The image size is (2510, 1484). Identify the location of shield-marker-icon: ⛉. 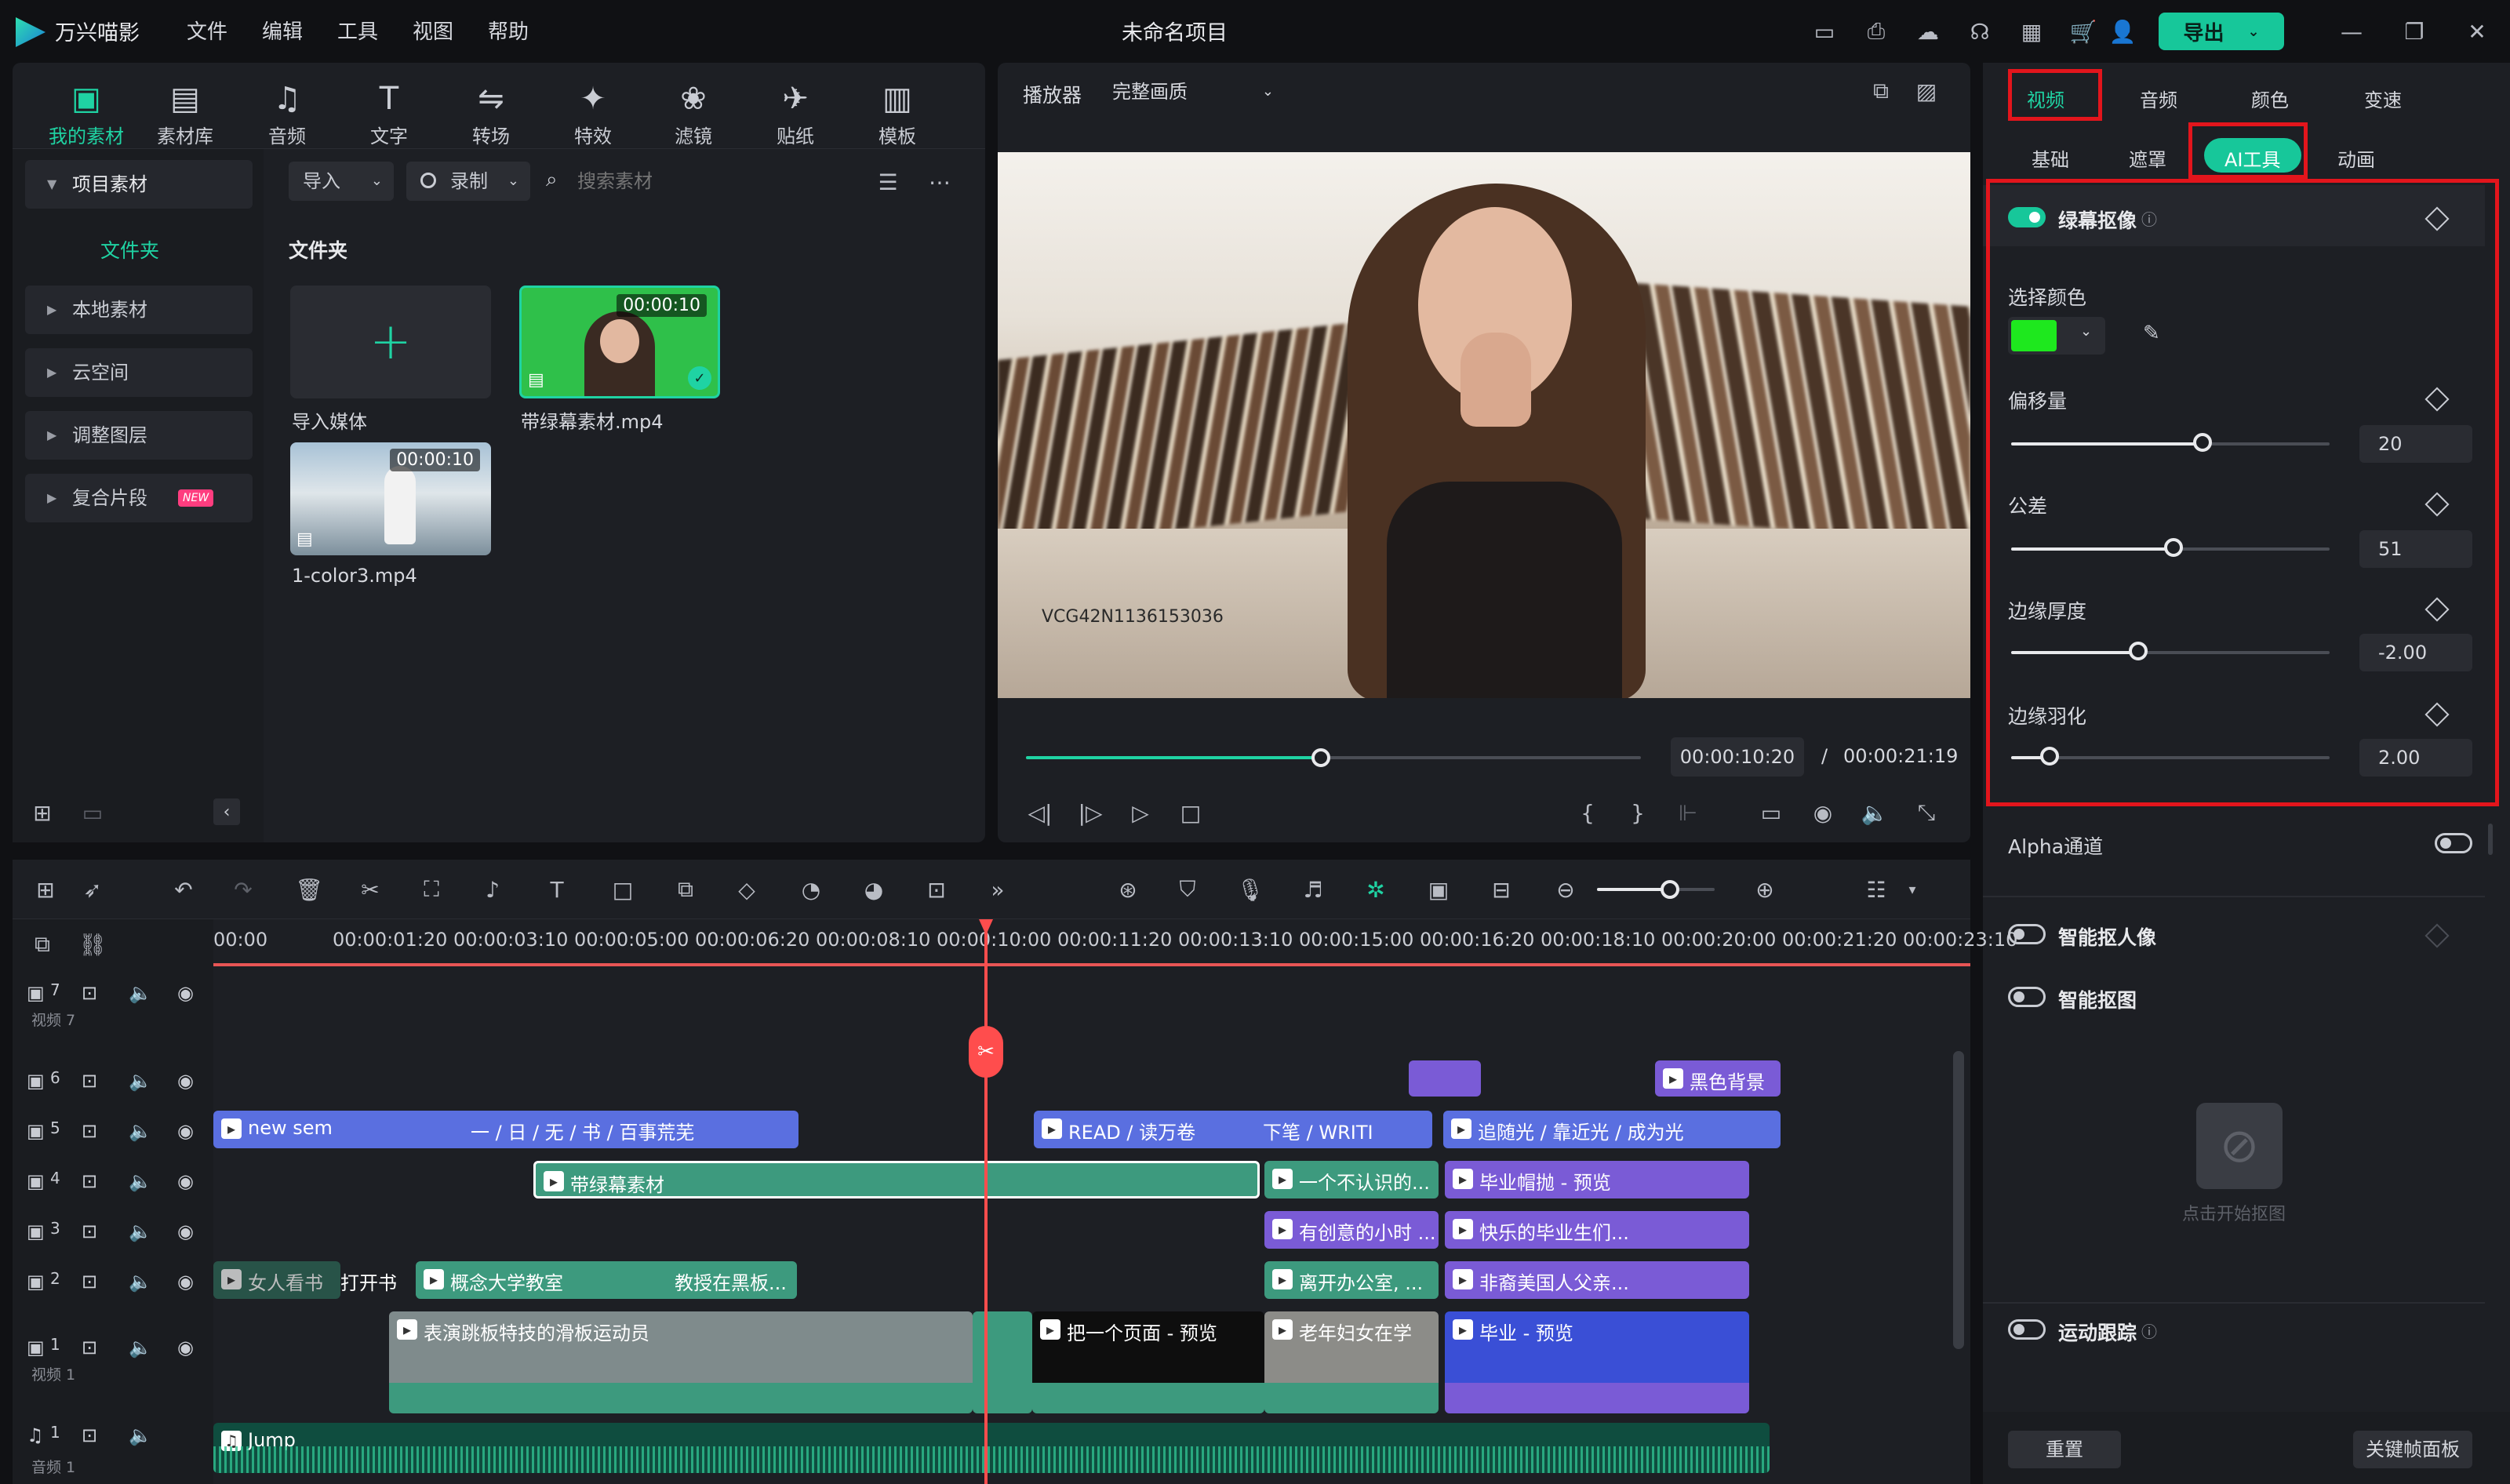
(1187, 889).